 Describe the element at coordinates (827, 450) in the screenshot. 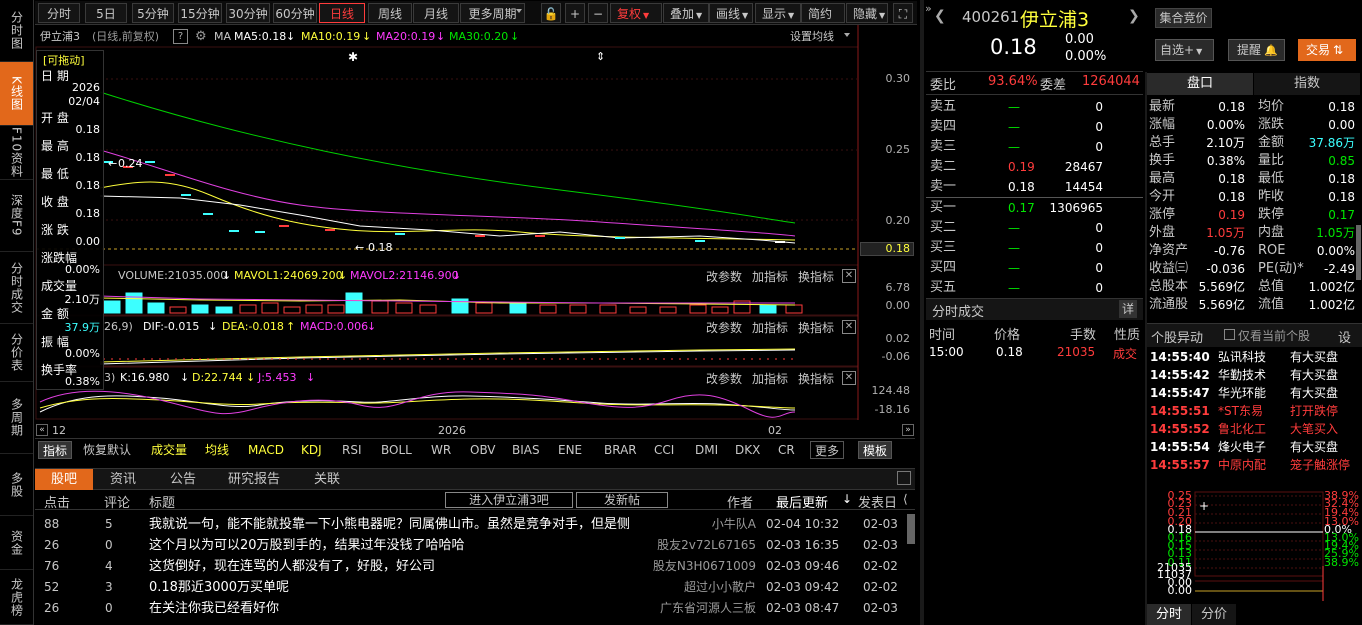

I see `indicator-tab: 更多` at that location.